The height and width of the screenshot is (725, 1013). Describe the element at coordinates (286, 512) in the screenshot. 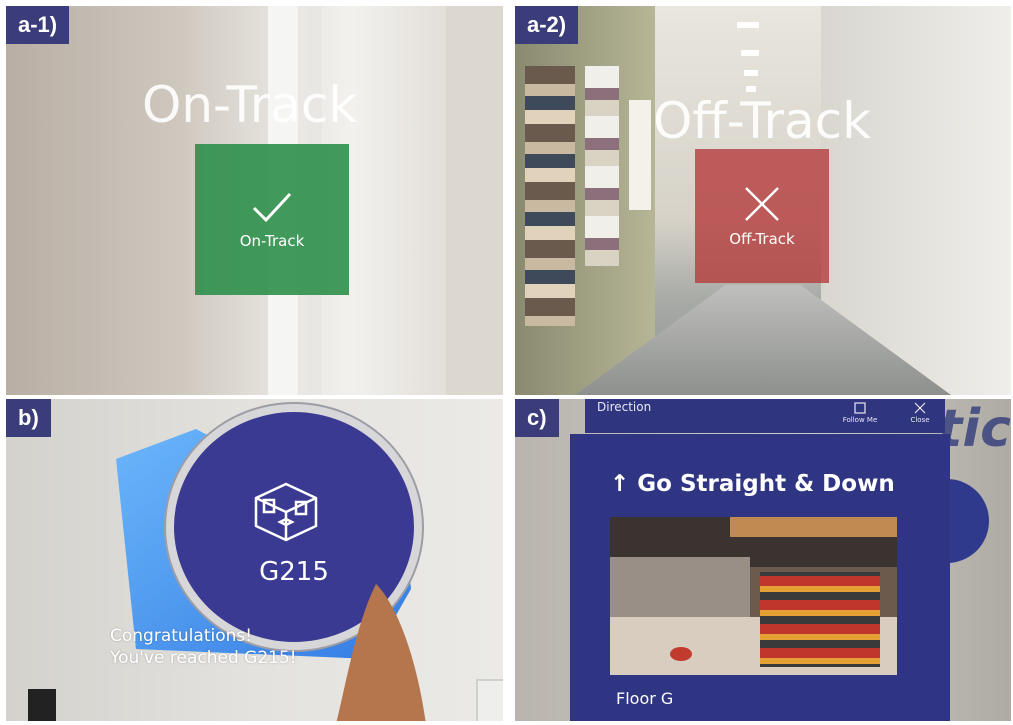

I see `room-isometric-icon` at that location.